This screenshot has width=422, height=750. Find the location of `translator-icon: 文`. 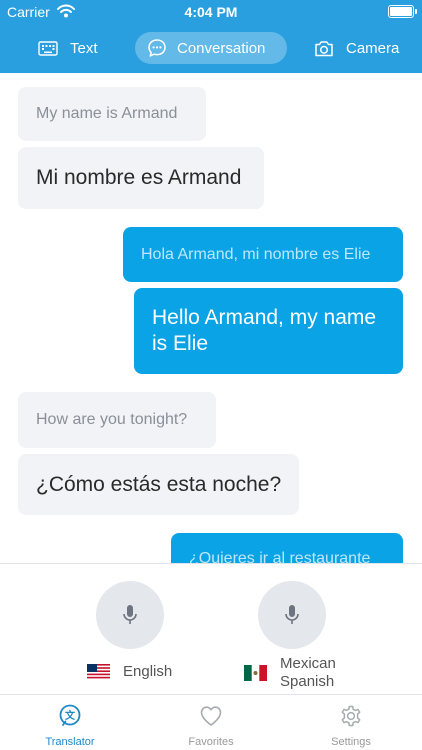

translator-icon: 文 is located at coordinates (70, 715).